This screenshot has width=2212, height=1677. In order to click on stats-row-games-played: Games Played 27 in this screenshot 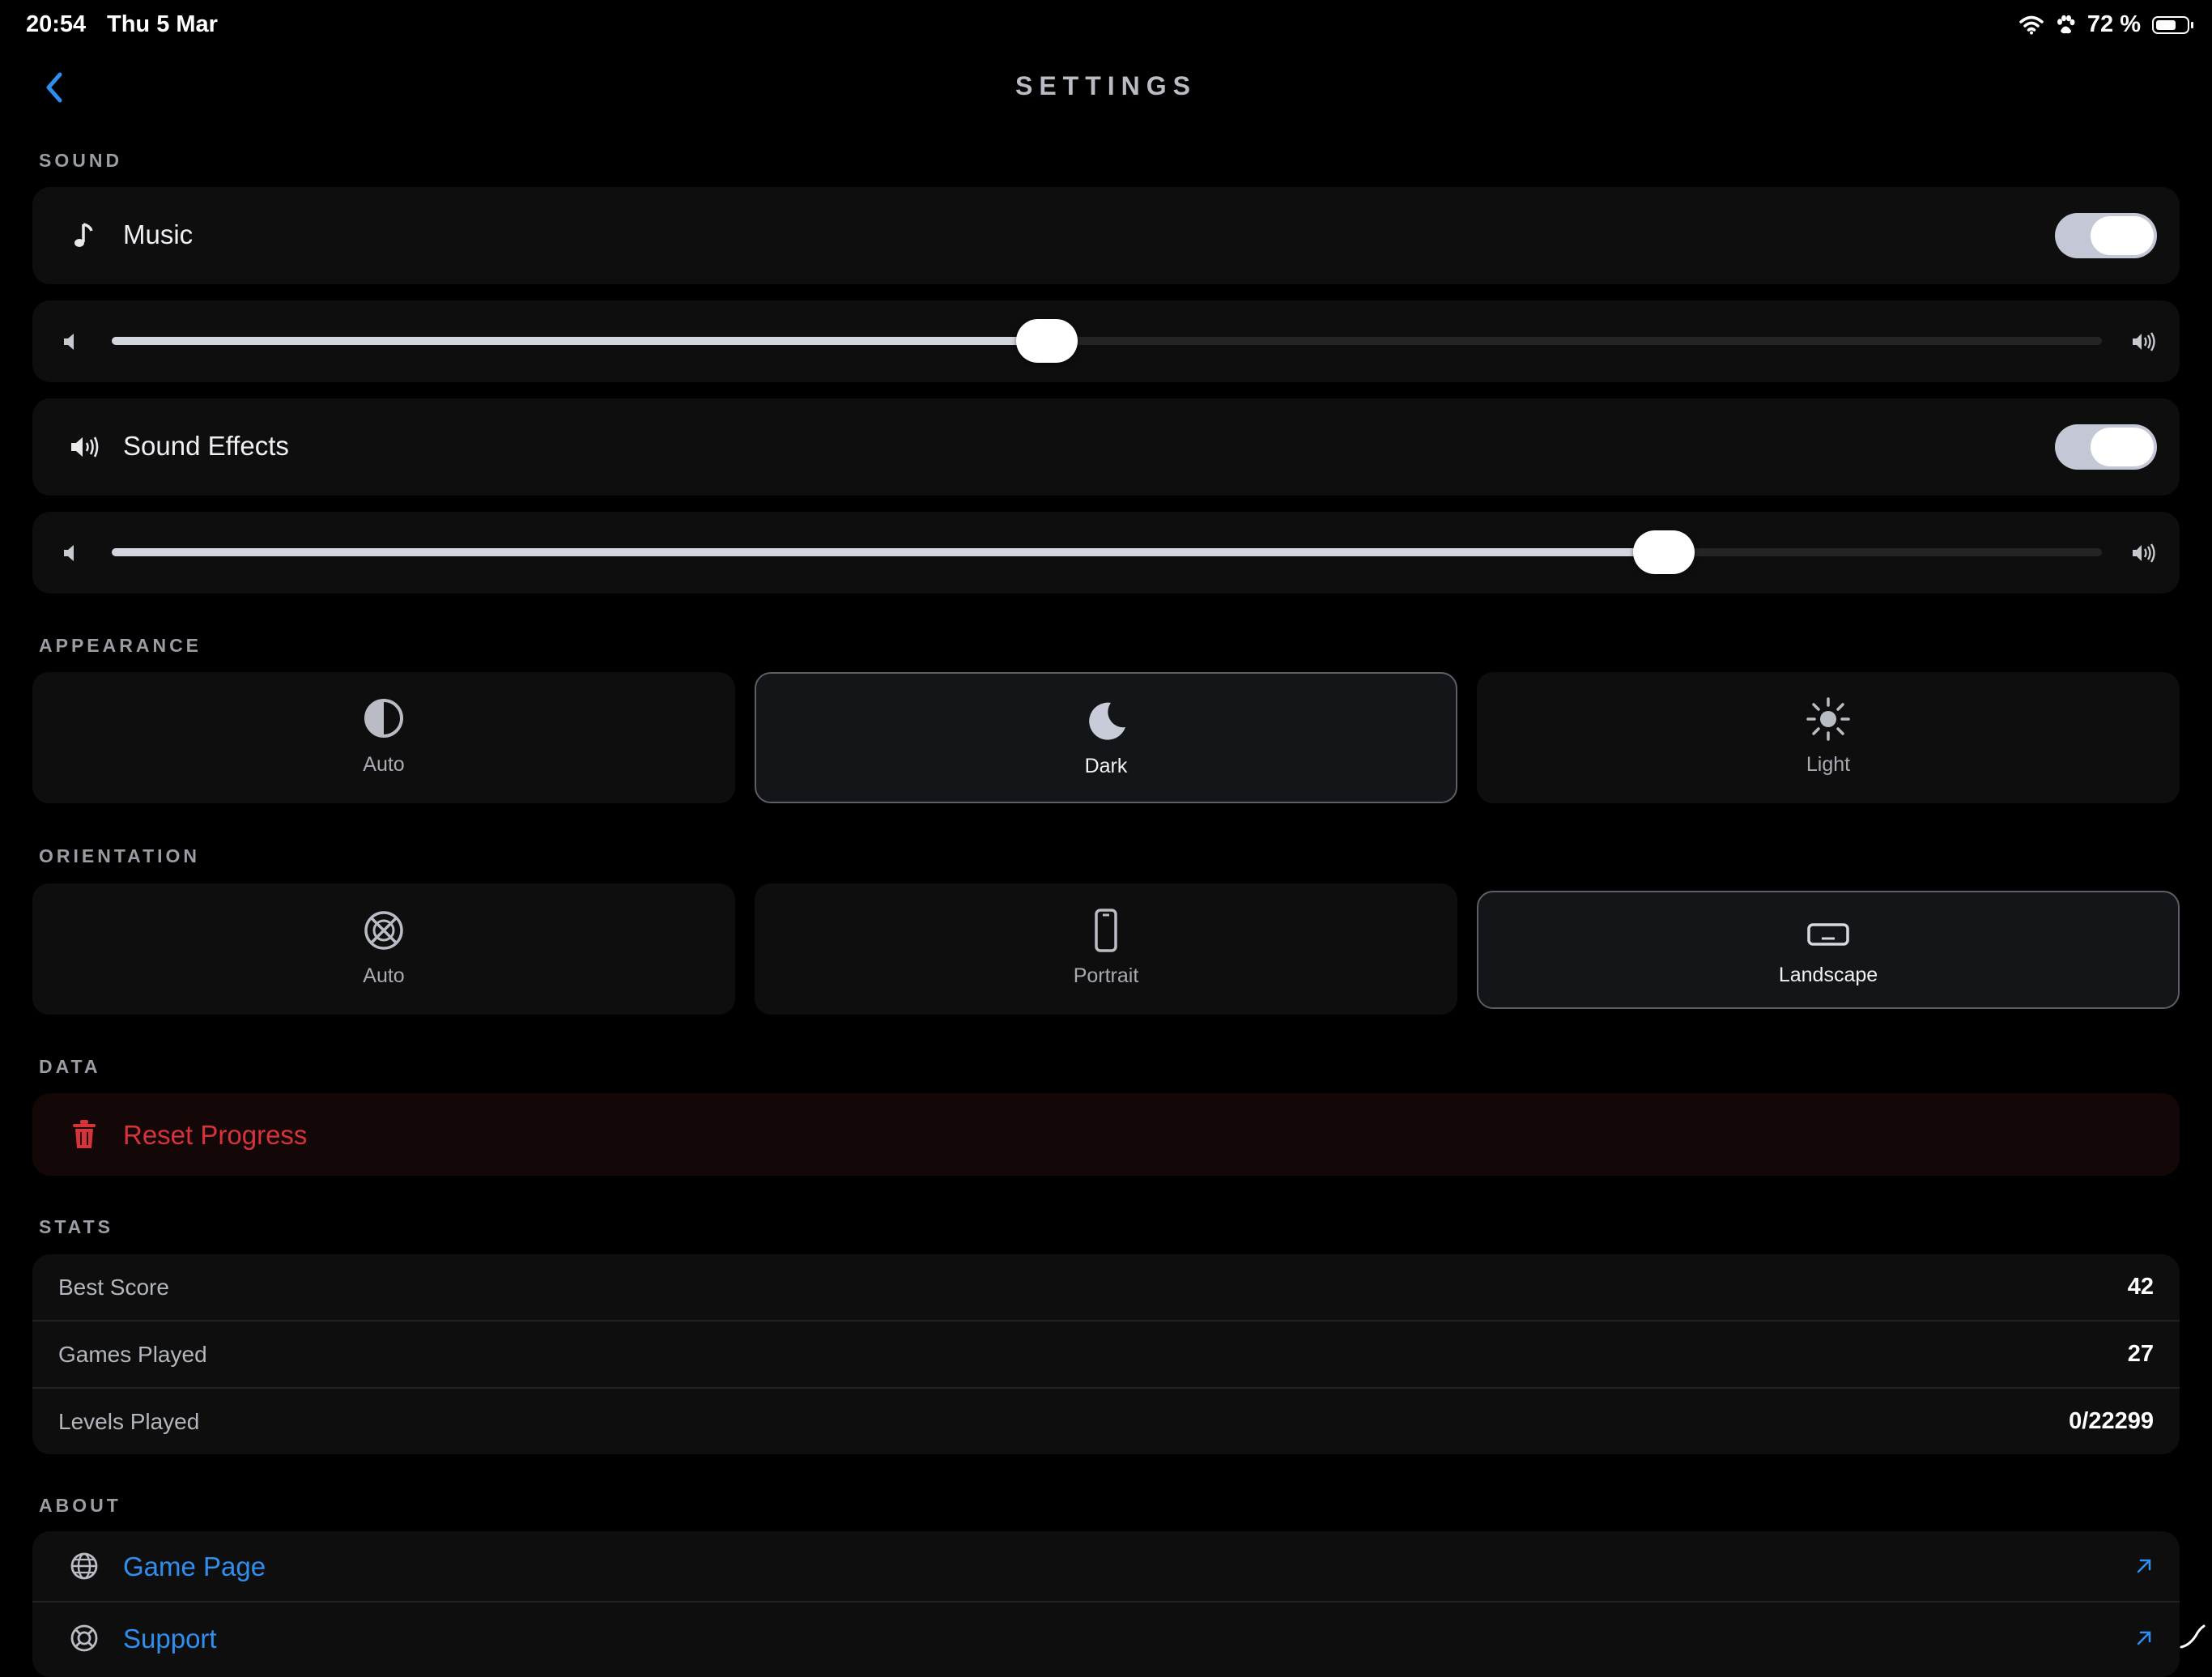, I will do `click(1106, 1355)`.